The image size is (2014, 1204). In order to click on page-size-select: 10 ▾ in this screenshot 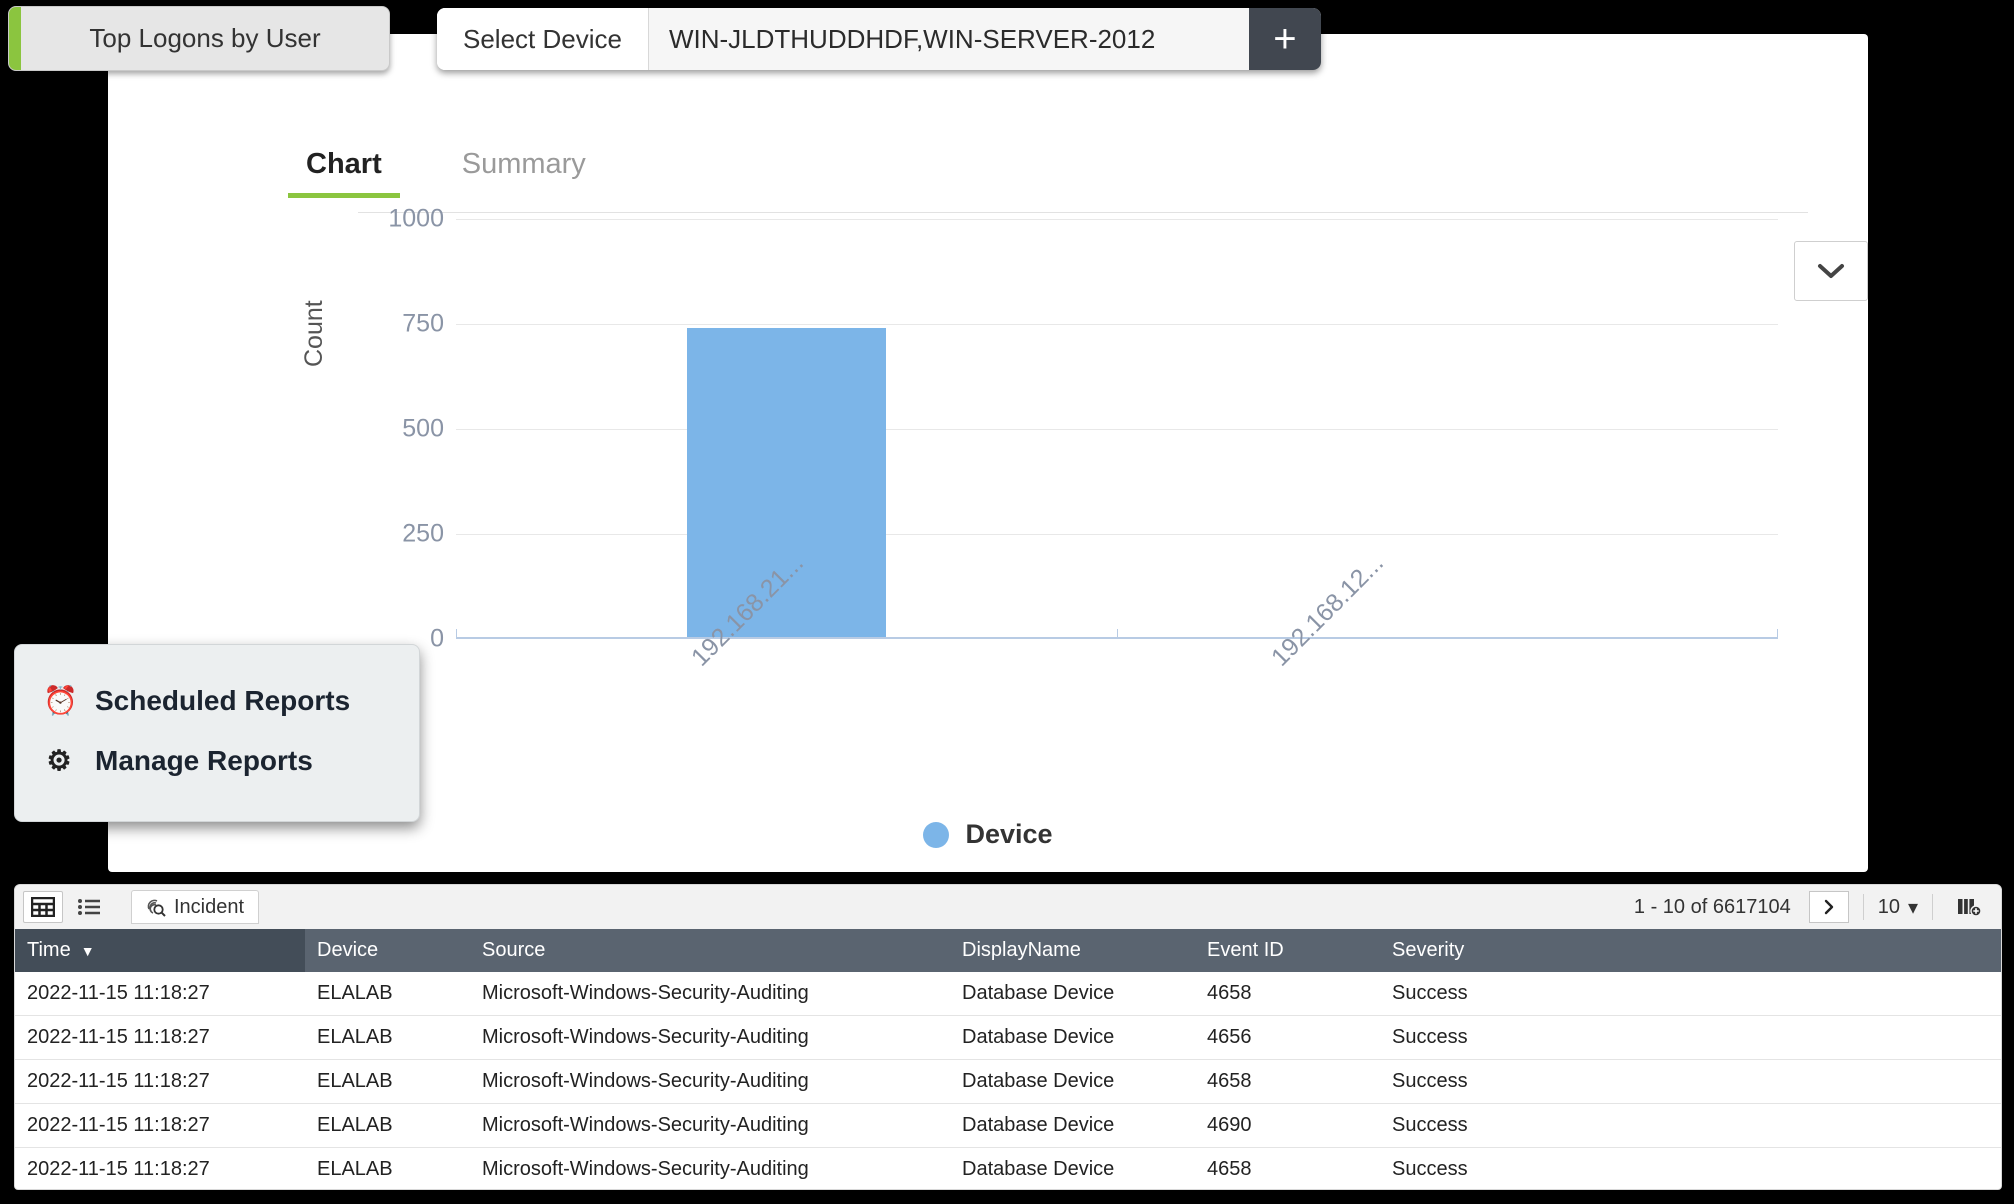, I will do `click(1898, 907)`.